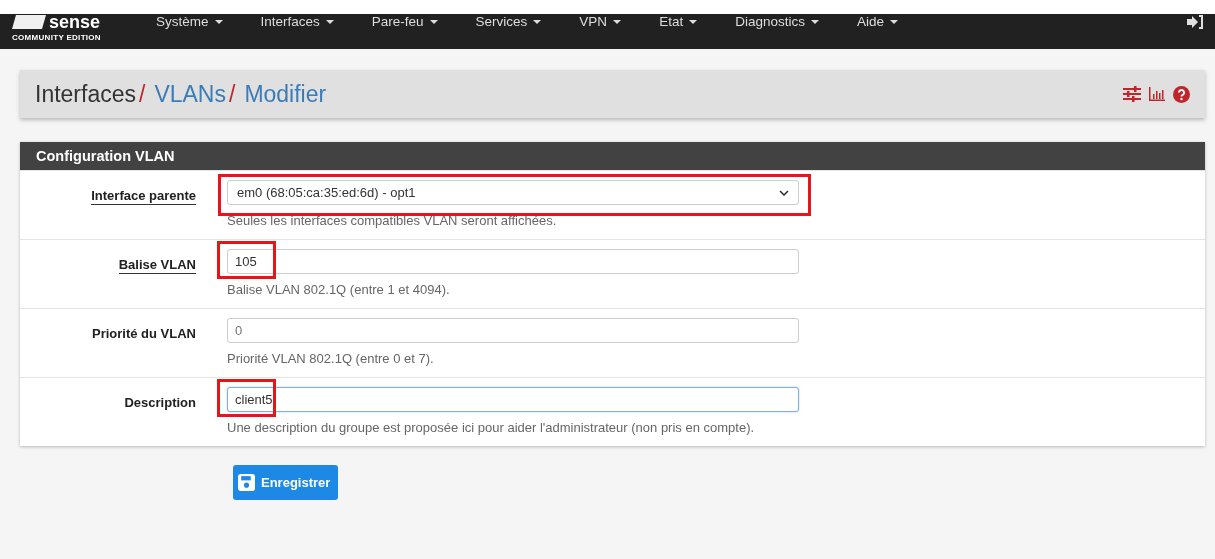 Image resolution: width=1215 pixels, height=559 pixels. Describe the element at coordinates (160, 402) in the screenshot. I see `field-label: Description` at that location.